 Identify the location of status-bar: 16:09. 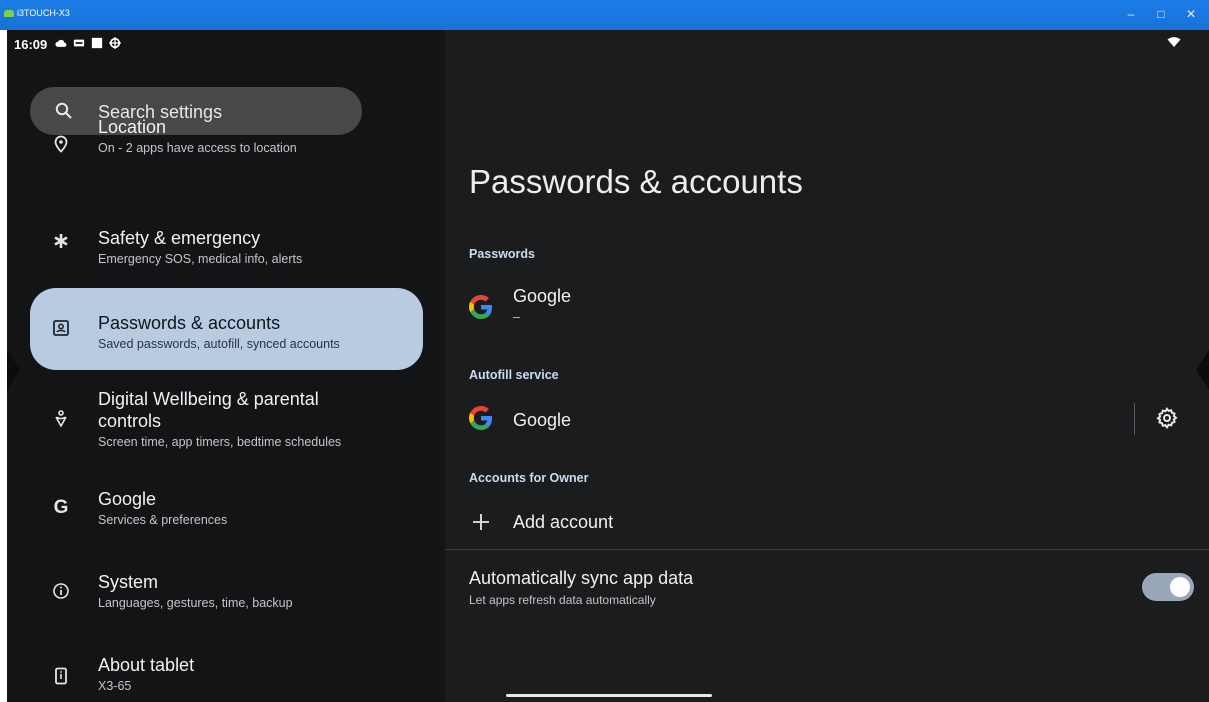
(608, 44).